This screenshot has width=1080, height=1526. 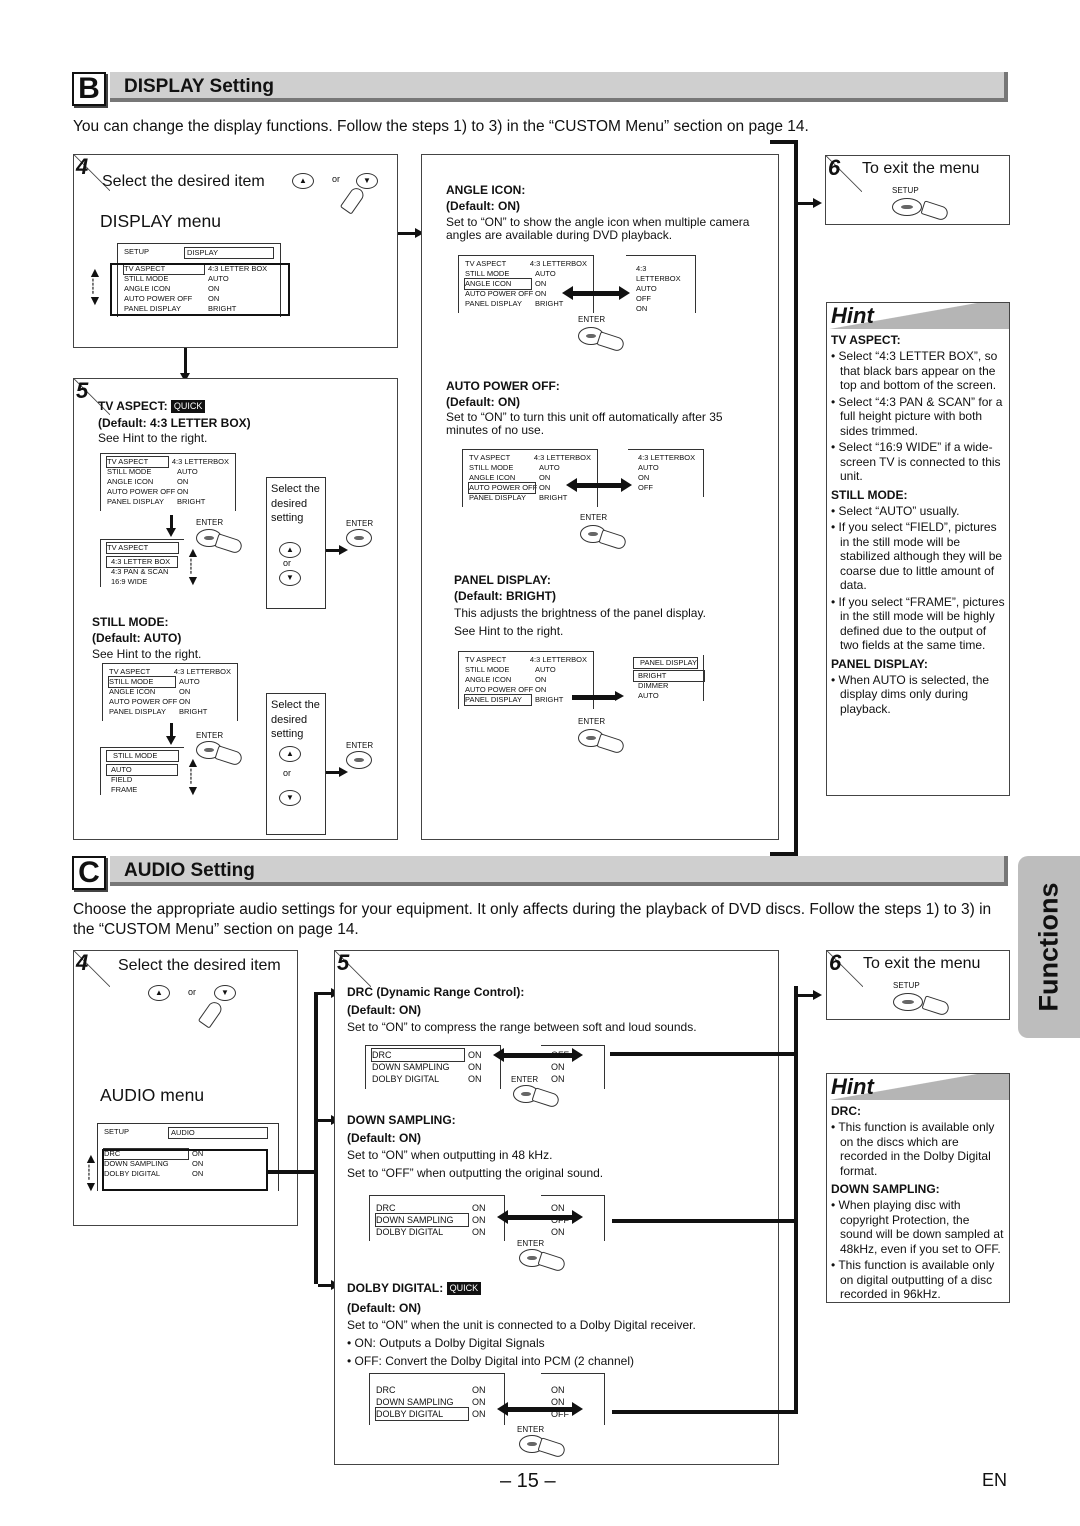 I want to click on auto-power-off-default: (Default: ON), so click(x=483, y=402).